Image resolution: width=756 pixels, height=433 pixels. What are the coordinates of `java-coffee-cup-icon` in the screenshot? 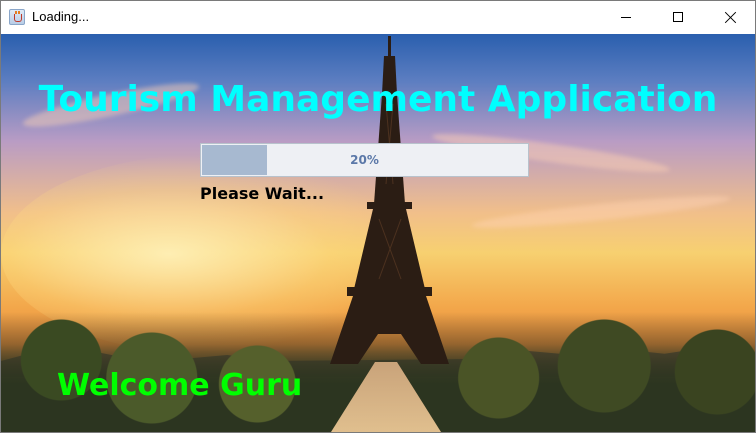 It's located at (17, 17).